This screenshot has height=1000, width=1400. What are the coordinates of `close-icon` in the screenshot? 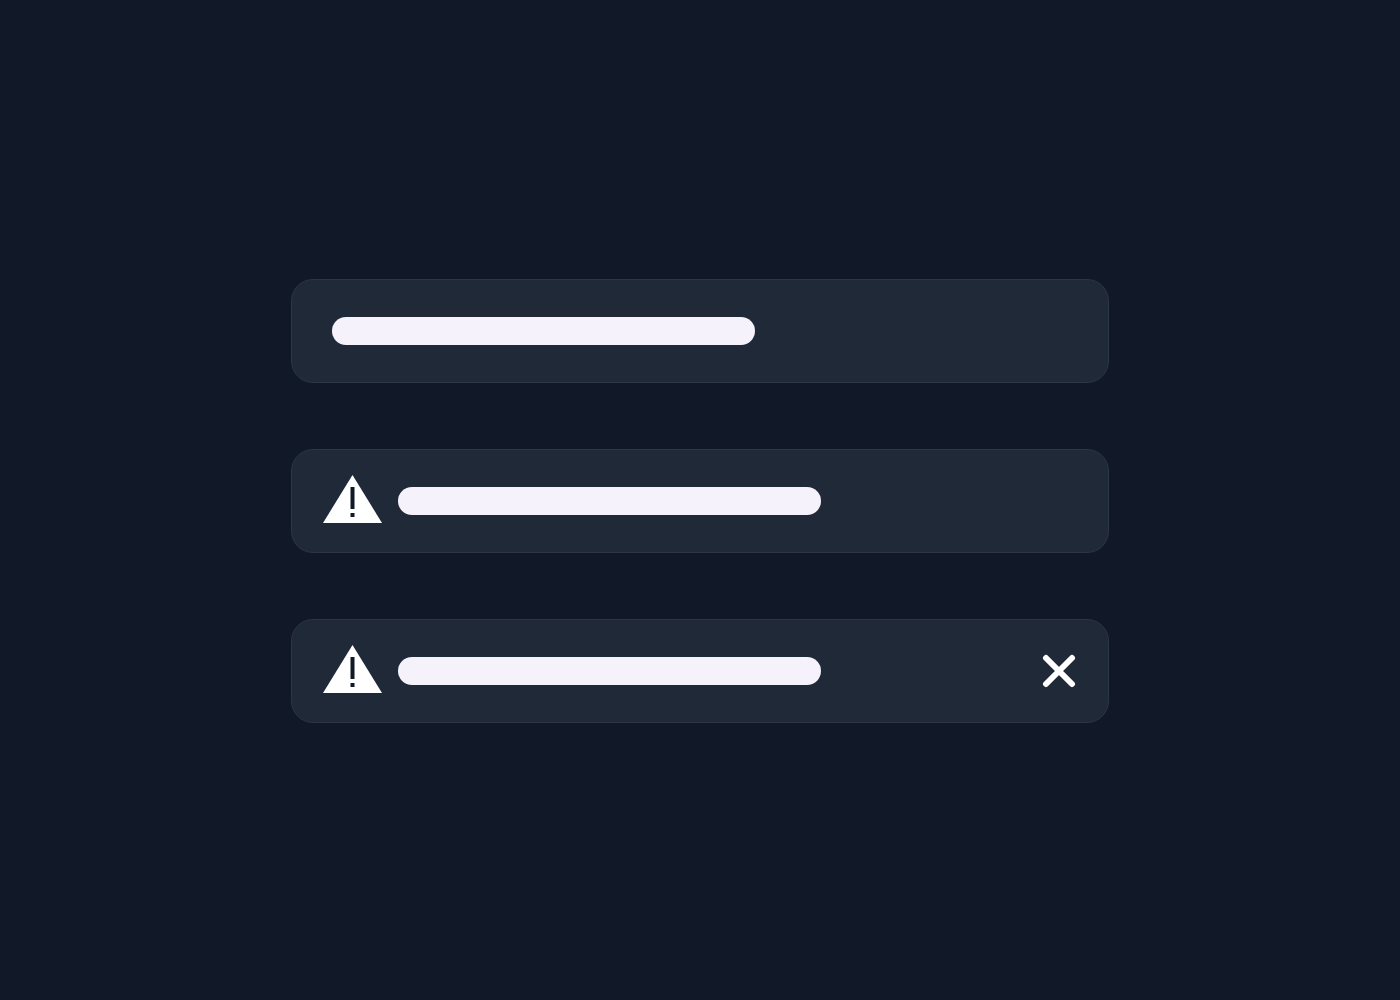 It's located at (1059, 671).